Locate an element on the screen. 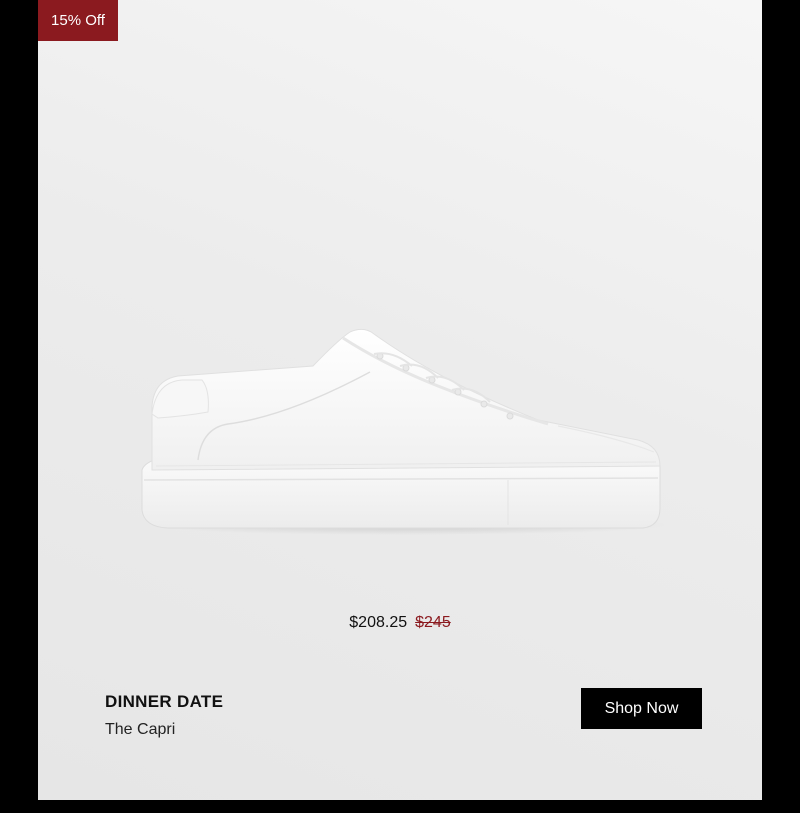 The width and height of the screenshot is (800, 813). sale-price: $208.25 is located at coordinates (378, 622).